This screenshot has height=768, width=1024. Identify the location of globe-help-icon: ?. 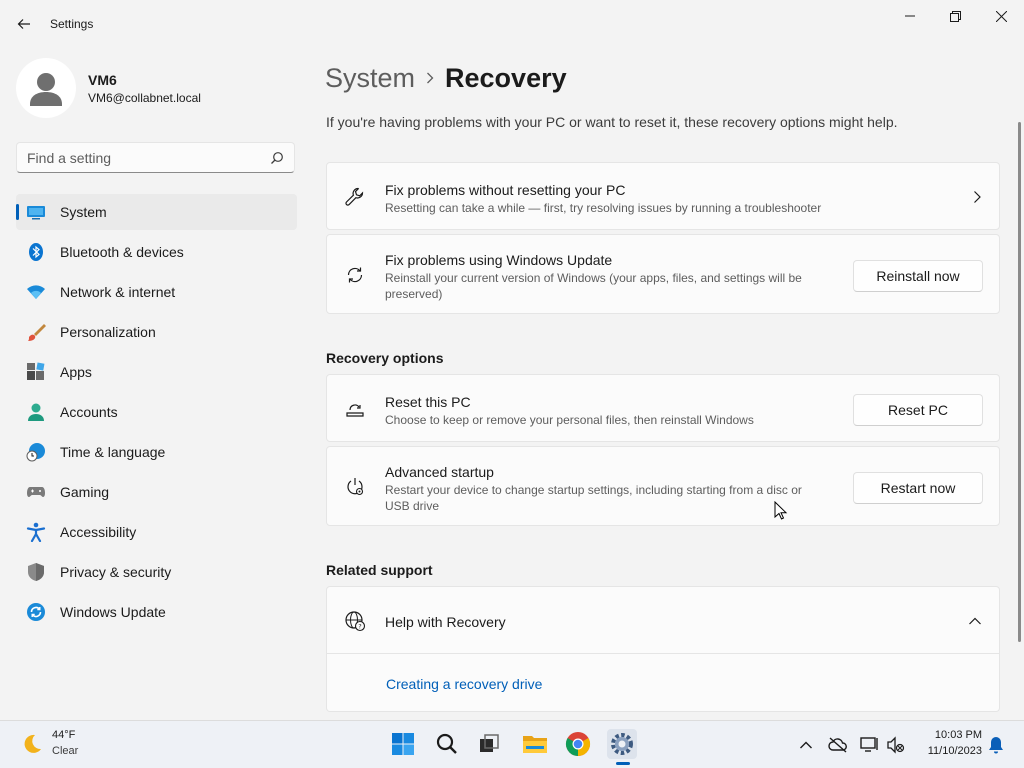
(355, 621).